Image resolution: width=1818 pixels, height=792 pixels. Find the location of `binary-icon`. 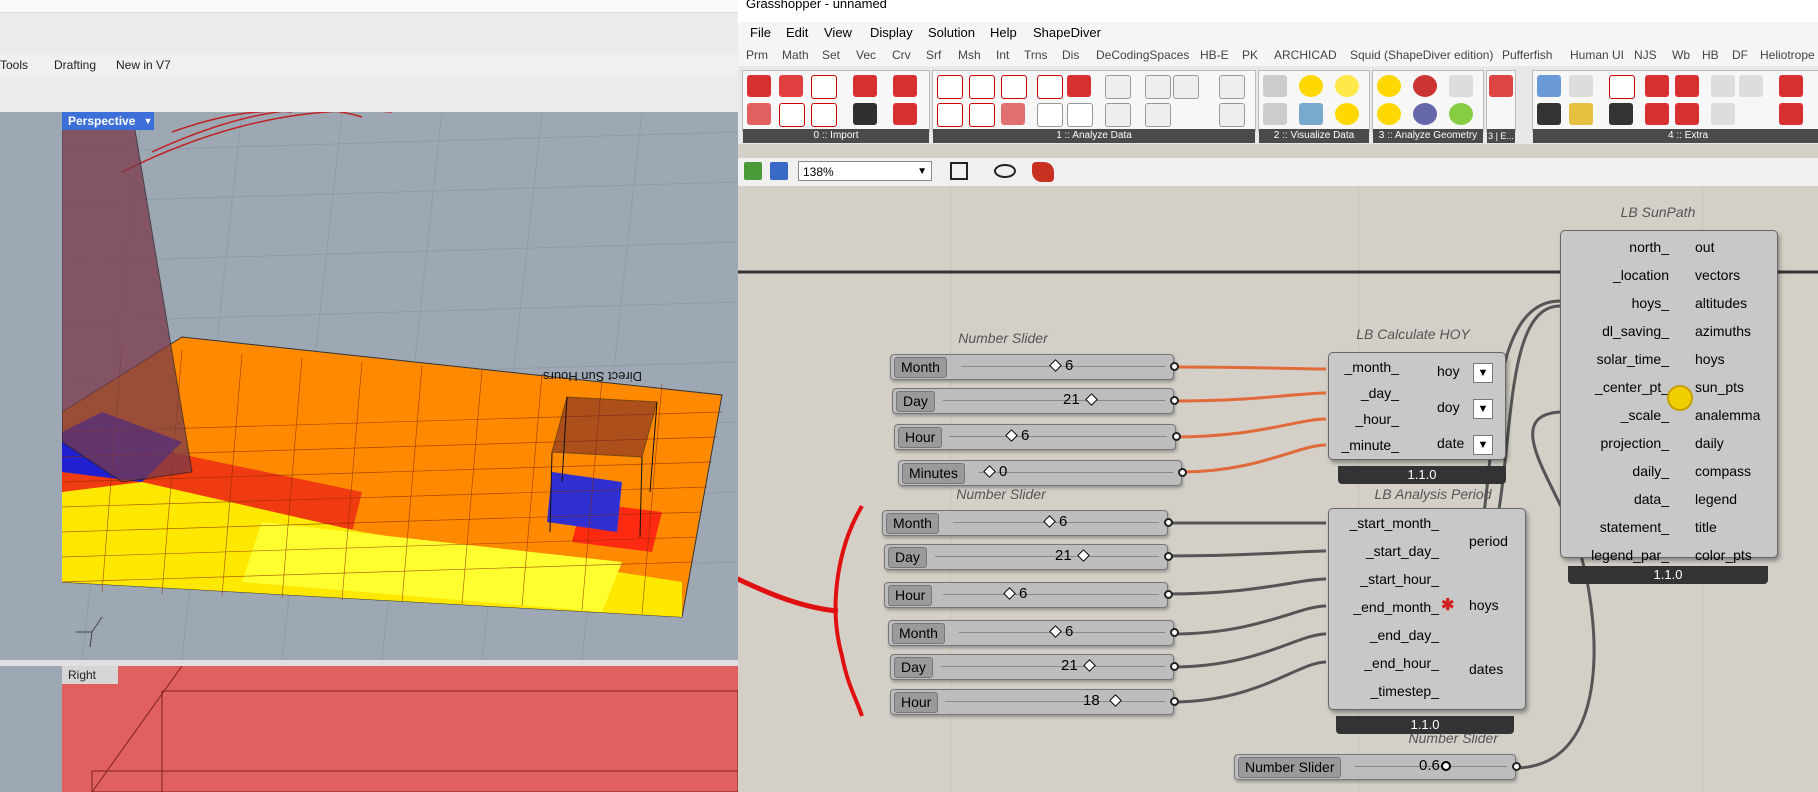

binary-icon is located at coordinates (1050, 87).